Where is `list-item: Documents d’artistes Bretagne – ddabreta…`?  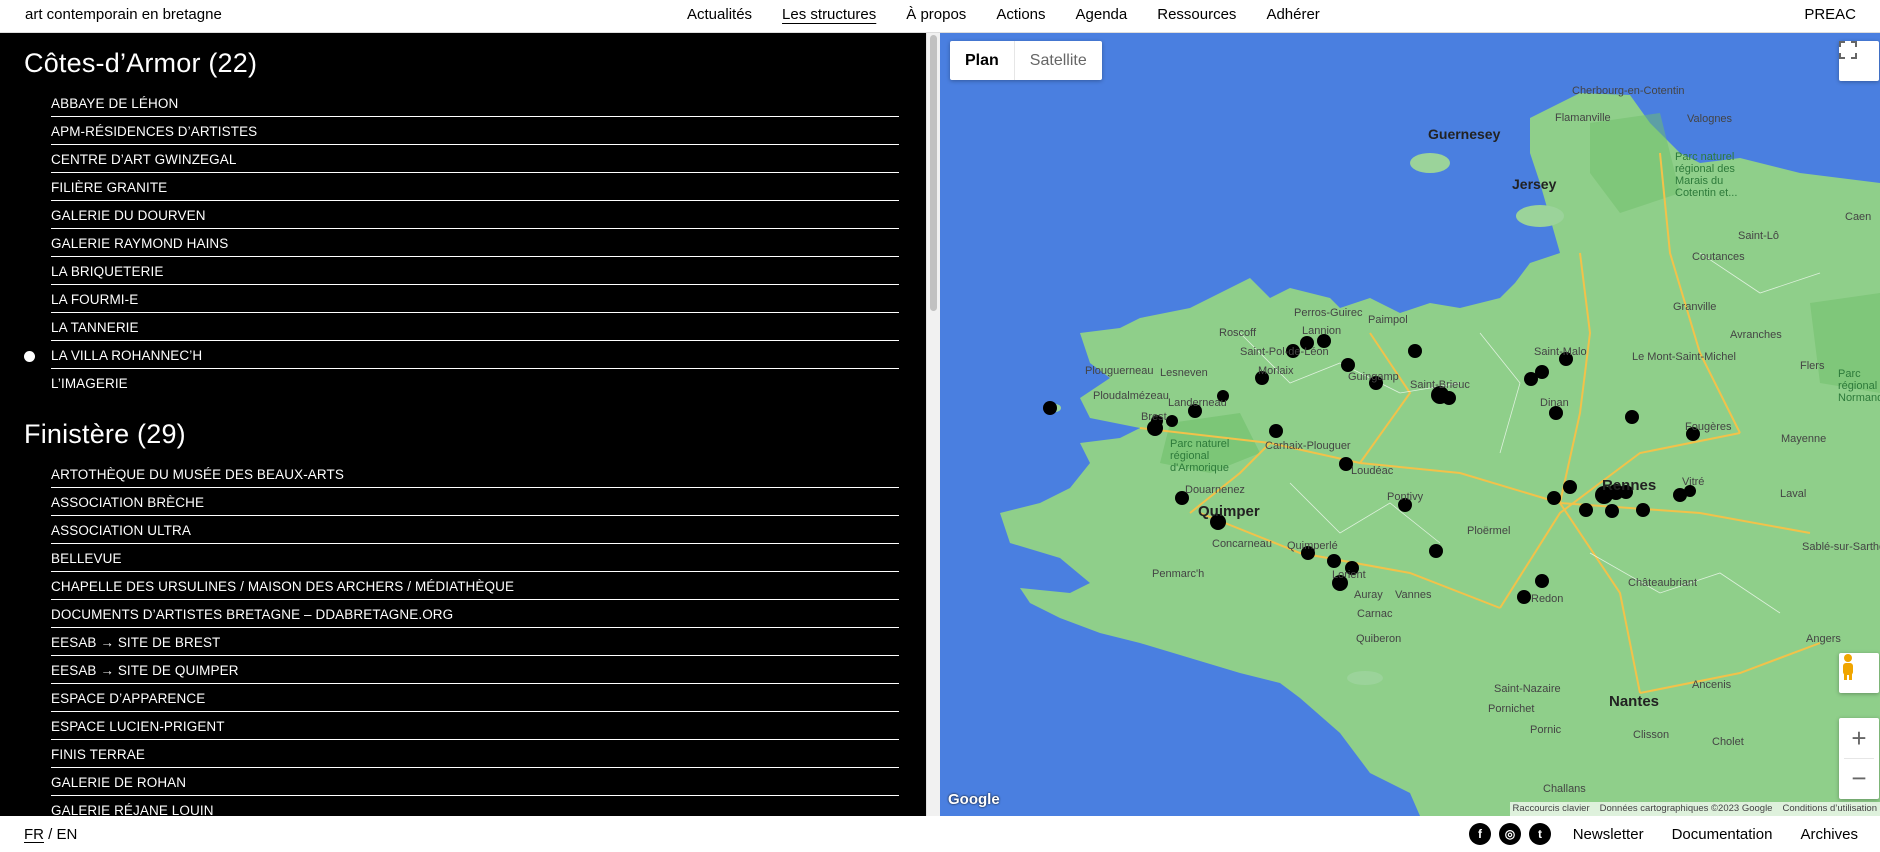
list-item: Documents d’artistes Bretagne – ddabreta… is located at coordinates (475, 614).